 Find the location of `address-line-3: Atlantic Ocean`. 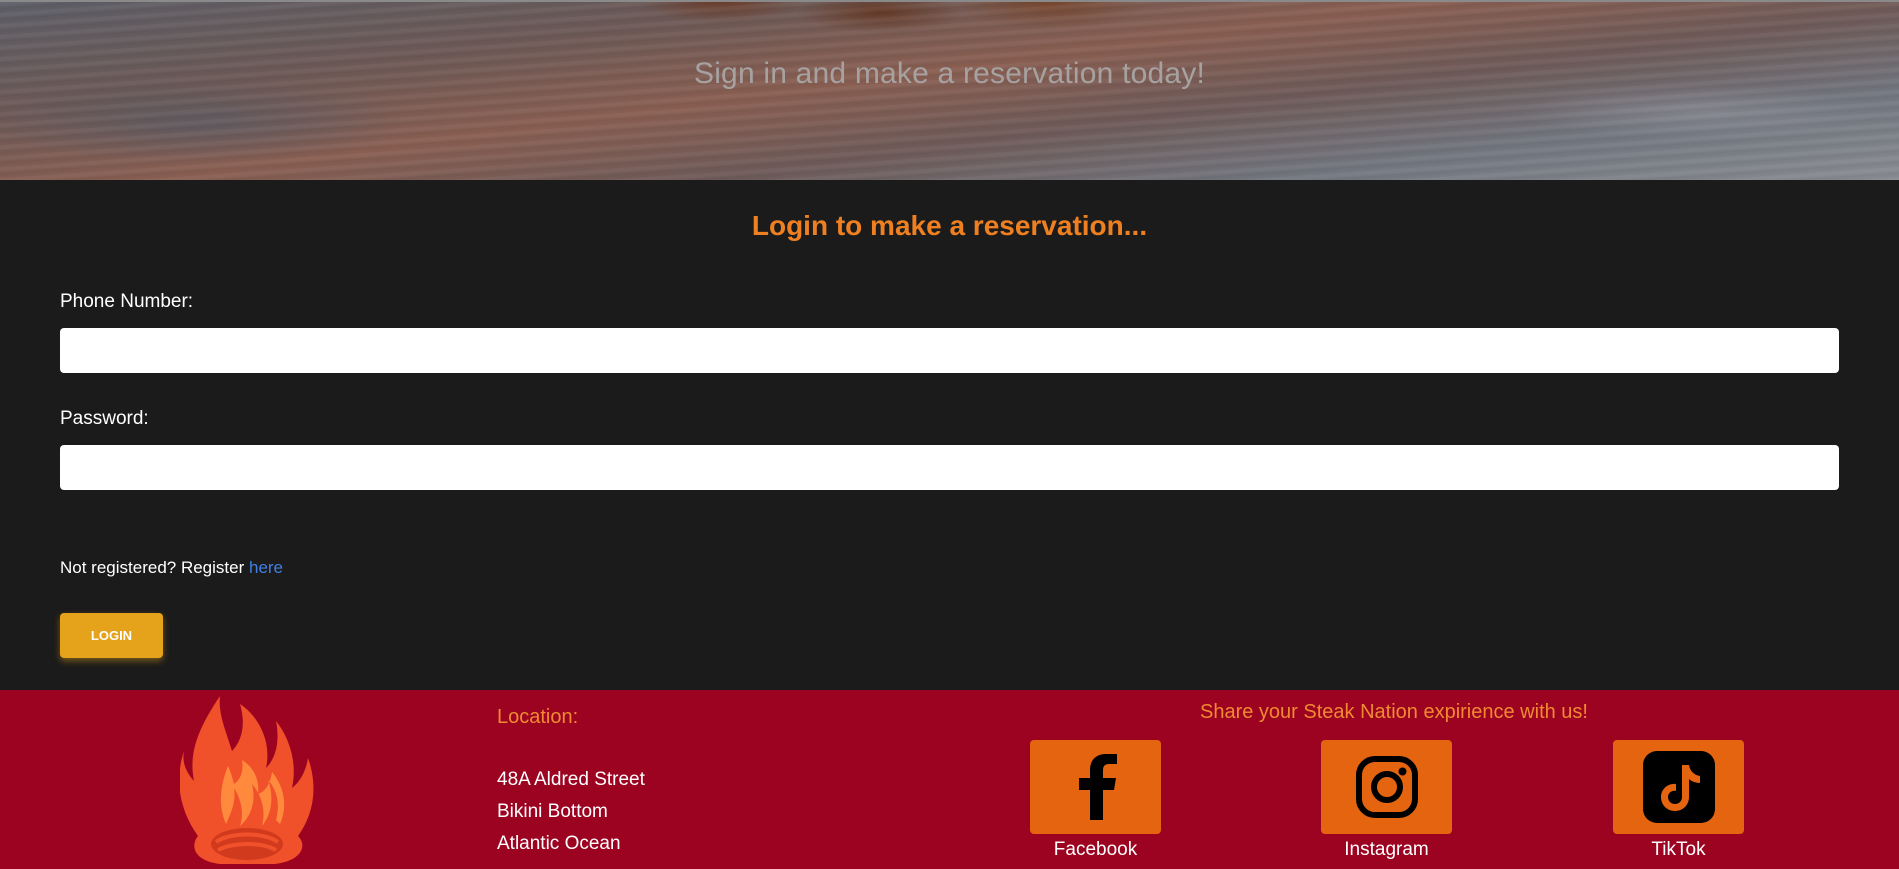

address-line-3: Atlantic Ocean is located at coordinates (559, 843).